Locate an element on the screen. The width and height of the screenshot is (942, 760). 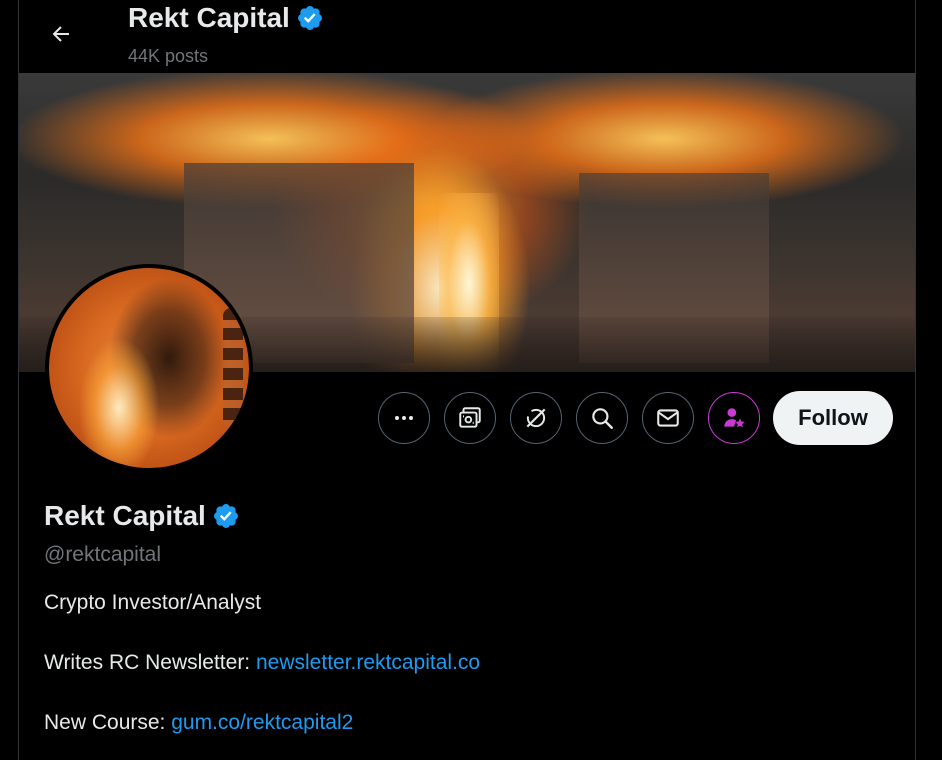
arrow-left-icon is located at coordinates (60, 34).